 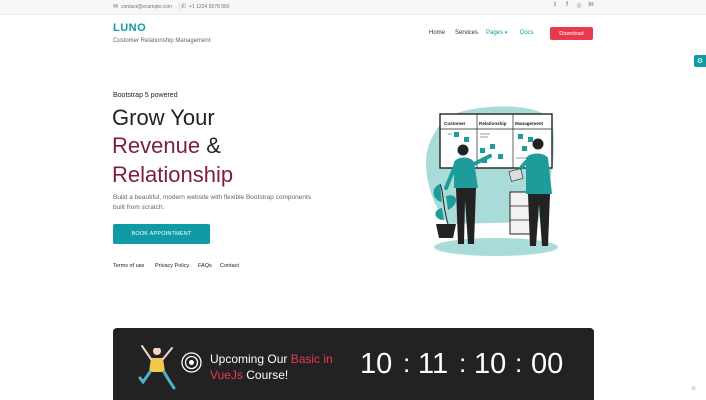 What do you see at coordinates (496, 247) in the screenshot?
I see `floor-shadow` at bounding box center [496, 247].